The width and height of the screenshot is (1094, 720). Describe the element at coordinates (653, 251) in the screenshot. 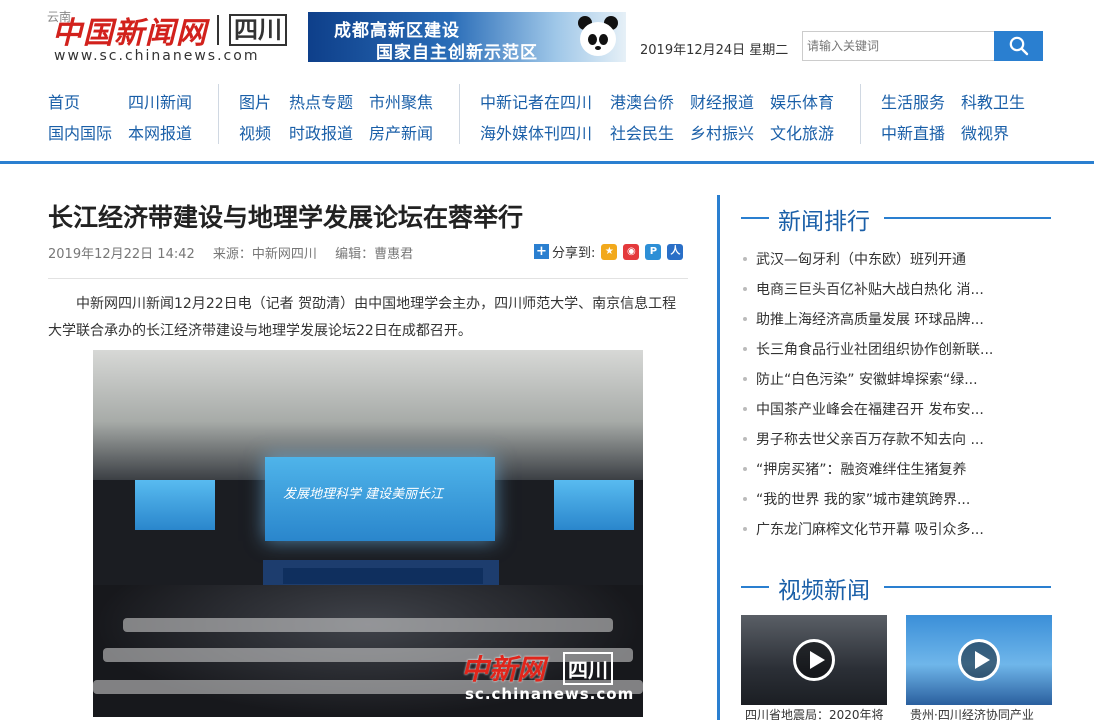

I see `tencent-weibo-icon: P` at that location.